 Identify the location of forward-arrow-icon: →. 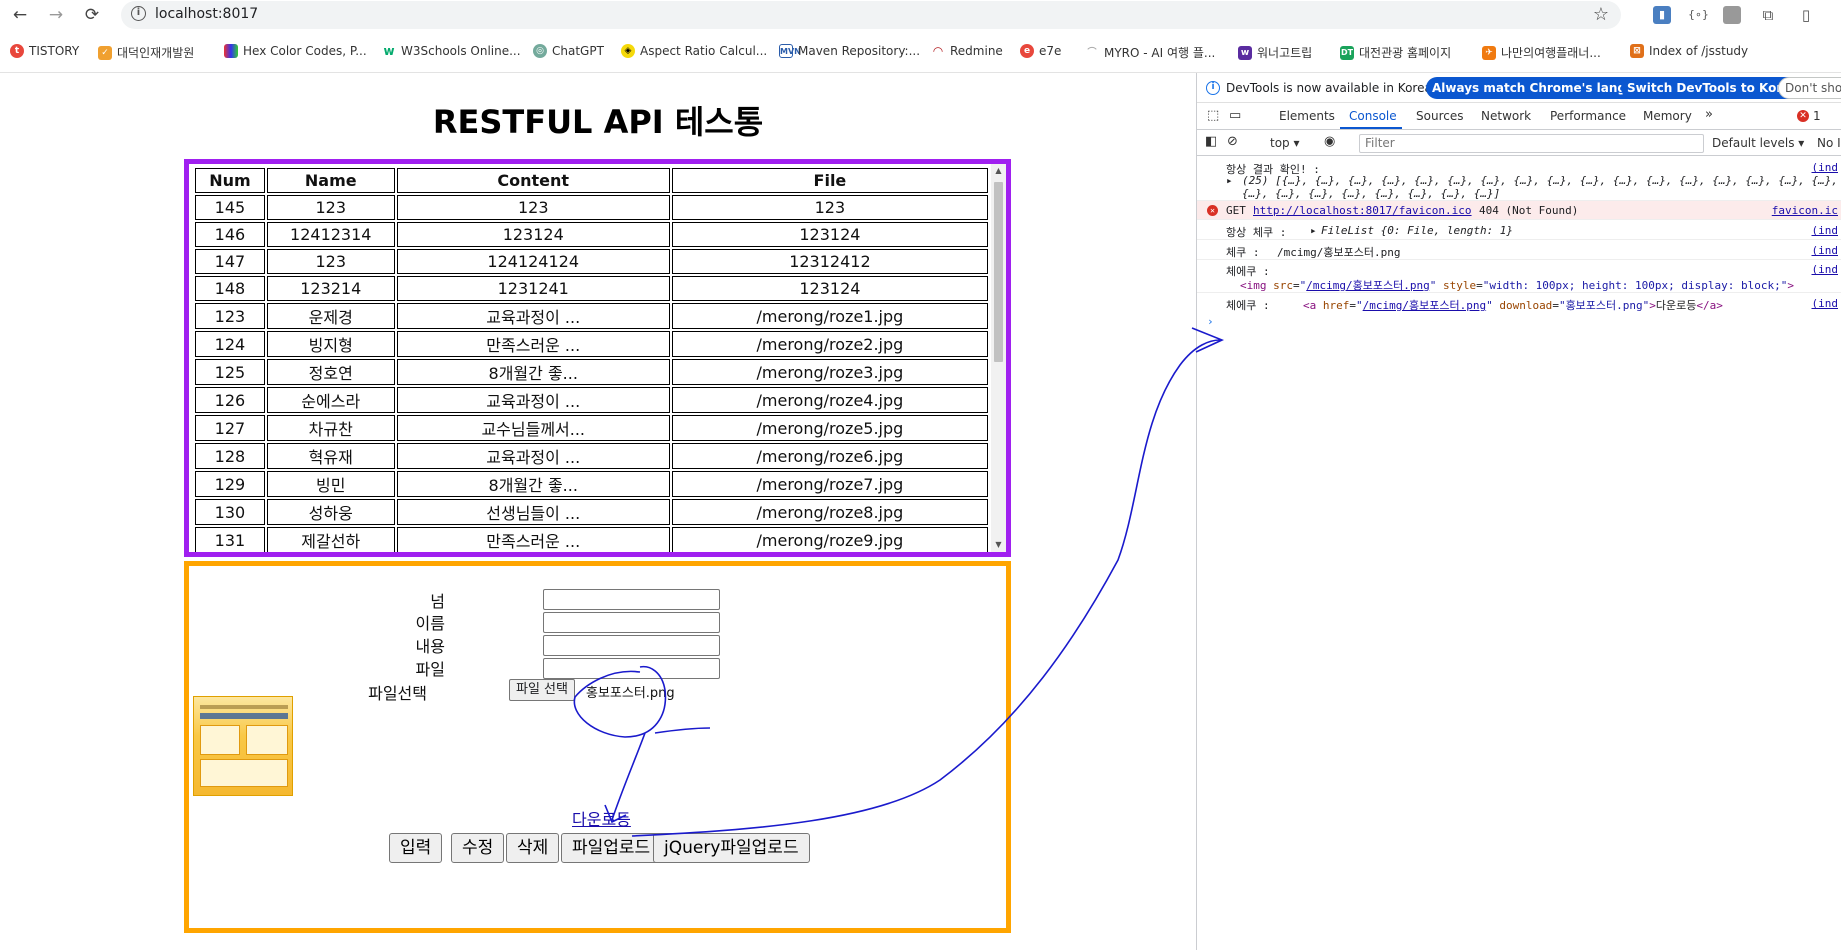
(56, 15).